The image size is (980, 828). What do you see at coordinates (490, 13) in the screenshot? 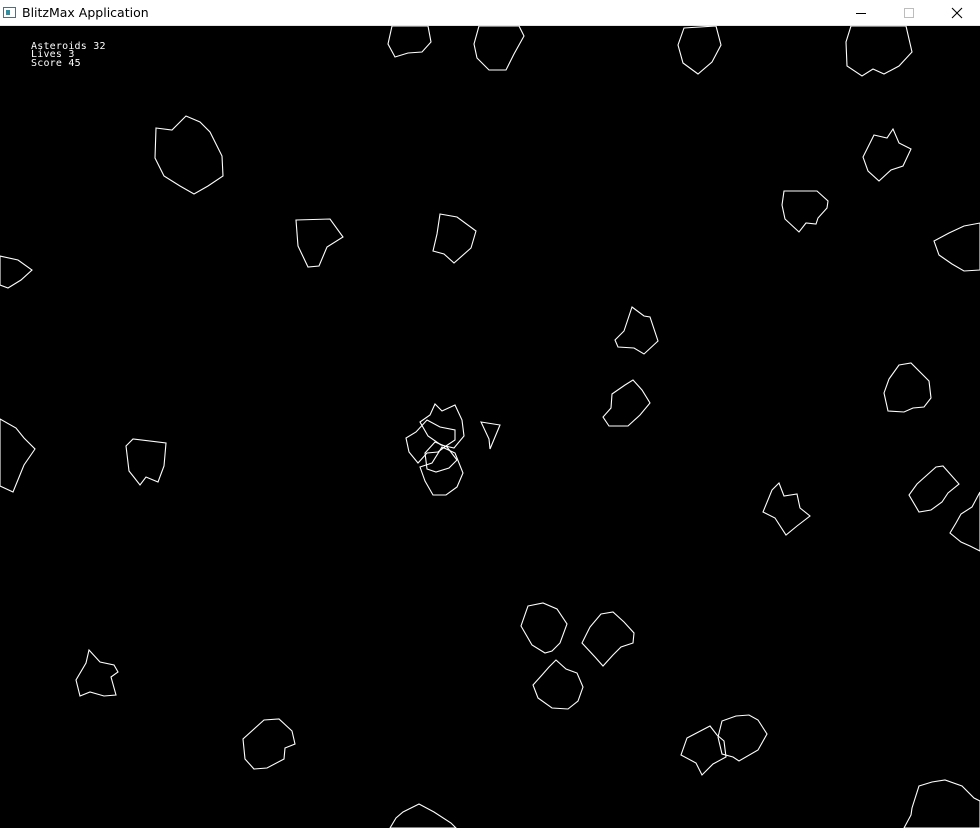
I see `title-bar: BlitzMax Application` at bounding box center [490, 13].